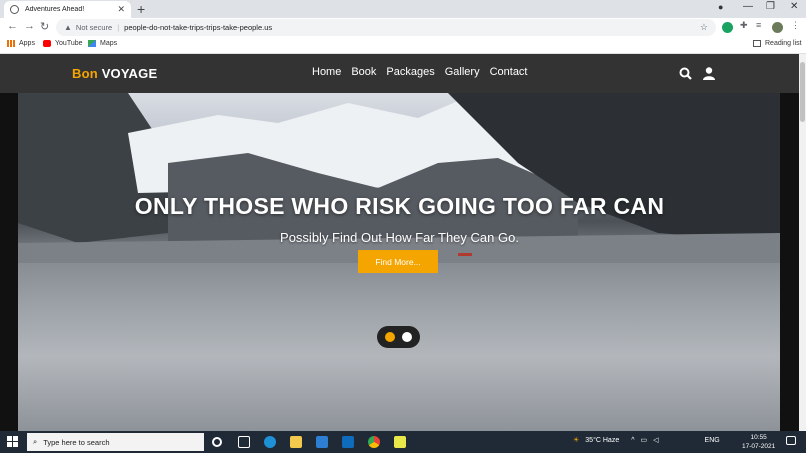 This screenshot has height=453, width=806. What do you see at coordinates (76, 442) in the screenshot?
I see `taskbar-search-placeholder: Type here to search` at bounding box center [76, 442].